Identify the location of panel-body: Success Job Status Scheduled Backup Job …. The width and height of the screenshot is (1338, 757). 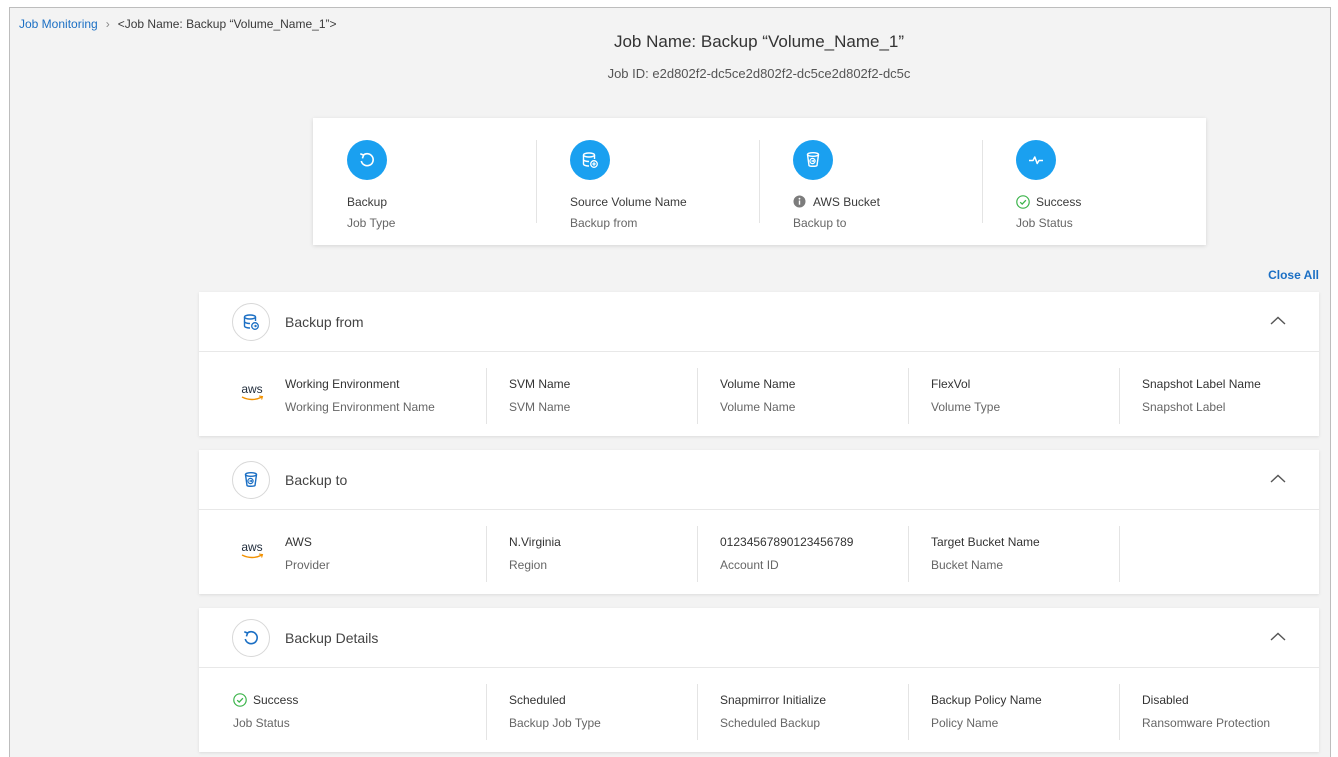
(759, 710).